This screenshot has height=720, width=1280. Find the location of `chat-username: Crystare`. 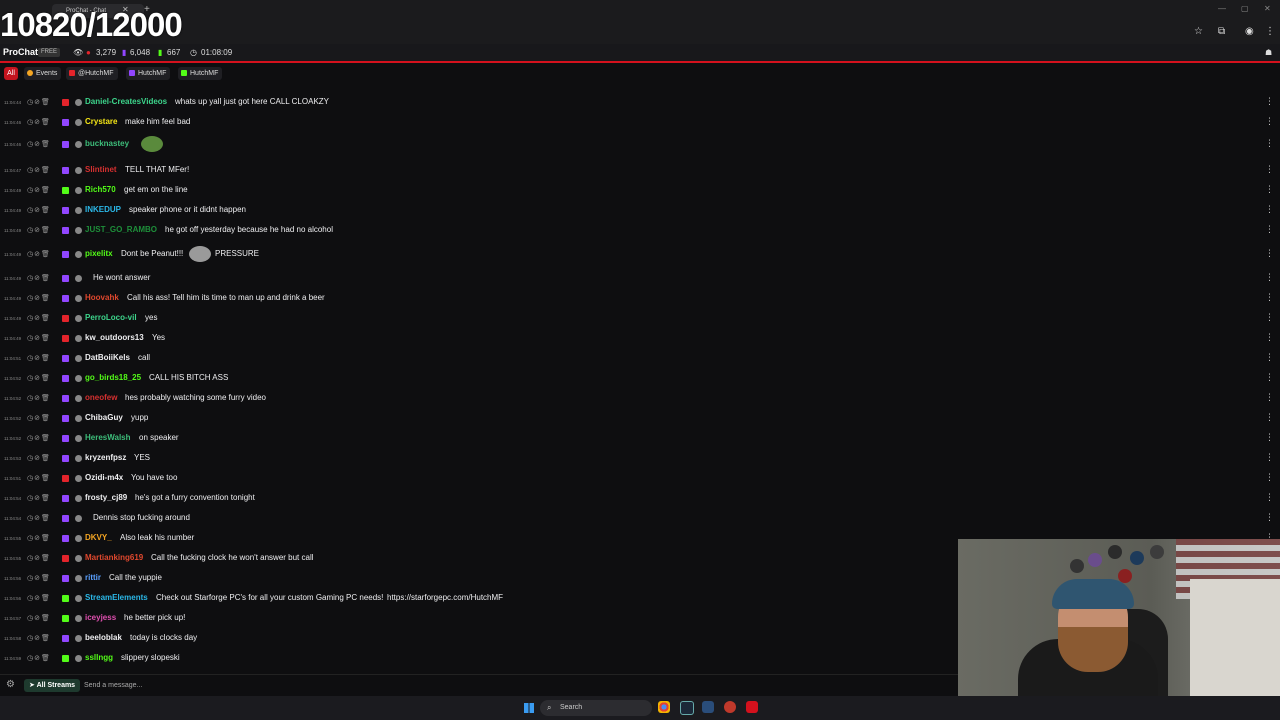

chat-username: Crystare is located at coordinates (101, 121).